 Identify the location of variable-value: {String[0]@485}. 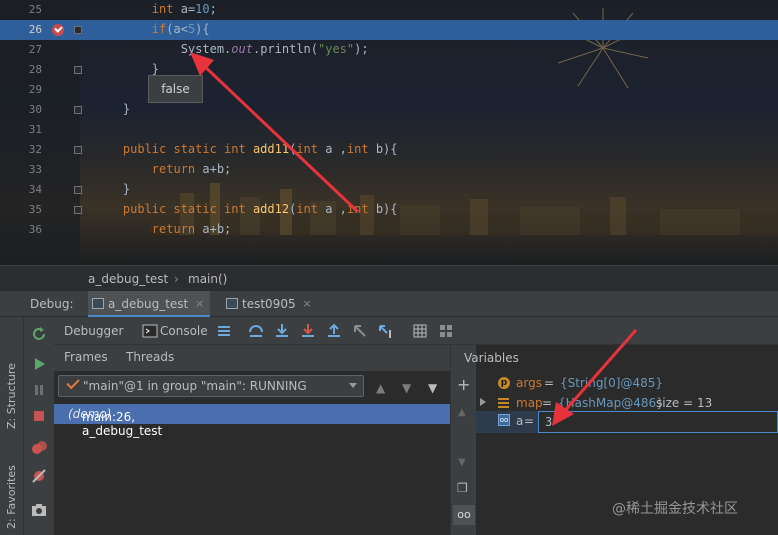
(611, 383).